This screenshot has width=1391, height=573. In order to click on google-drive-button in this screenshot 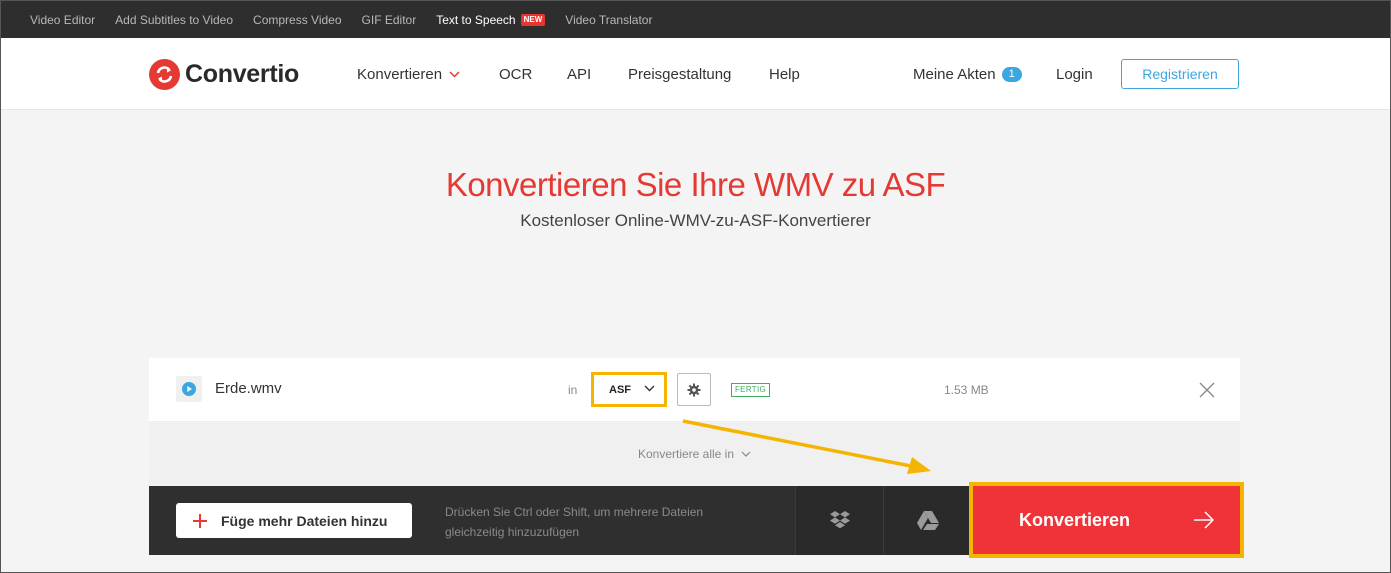, I will do `click(927, 520)`.